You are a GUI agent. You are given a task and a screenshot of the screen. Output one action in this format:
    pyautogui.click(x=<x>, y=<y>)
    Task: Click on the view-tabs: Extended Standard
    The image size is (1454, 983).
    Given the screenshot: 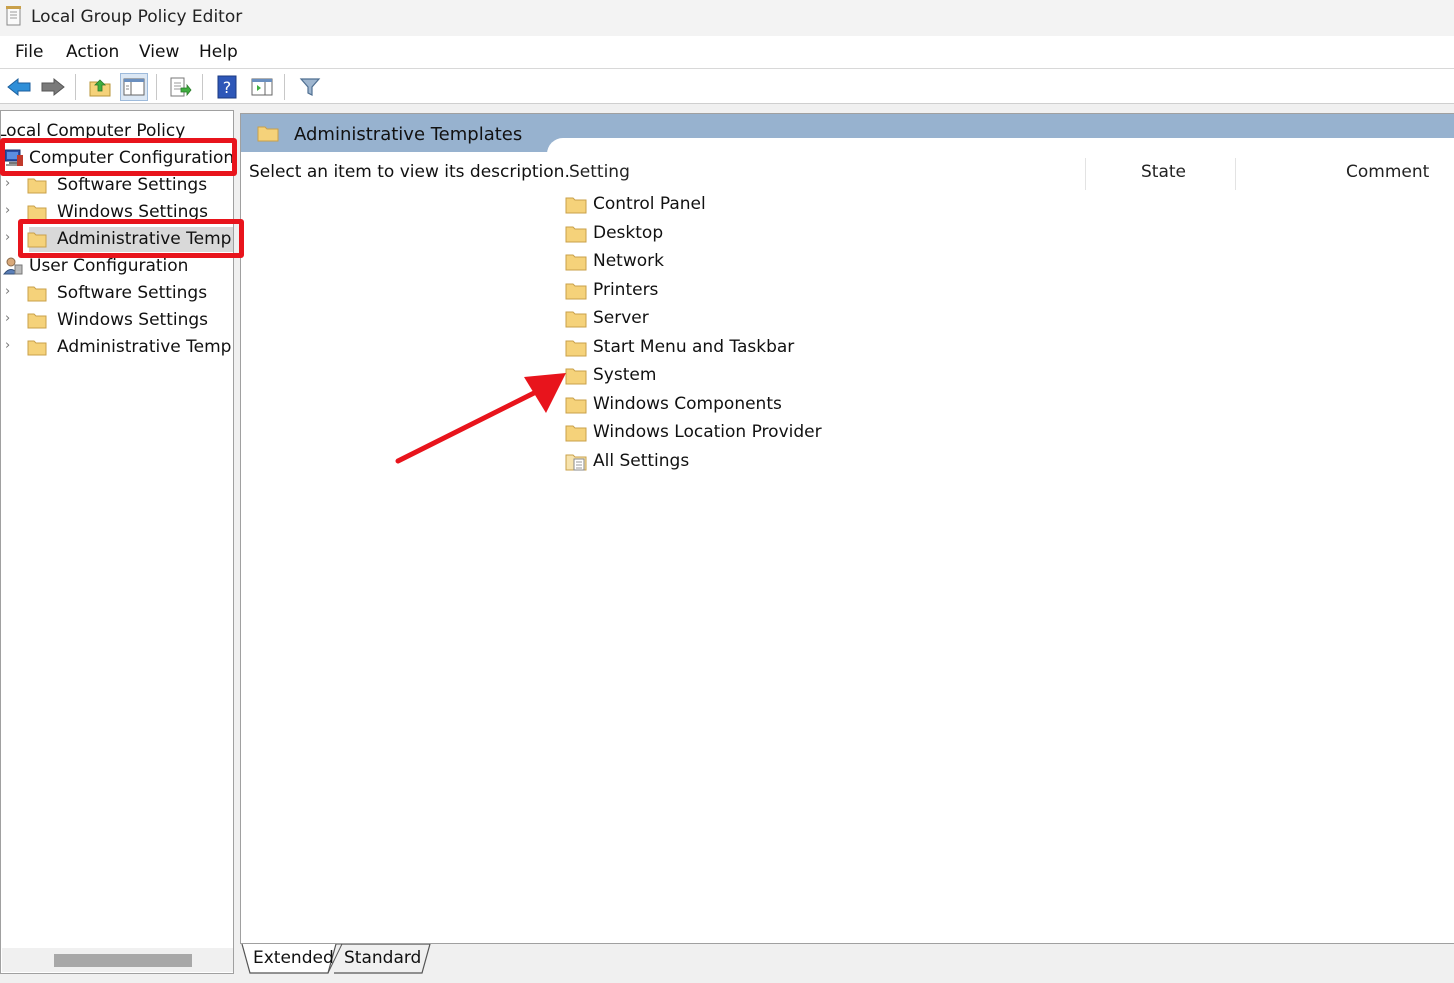 What is the action you would take?
    pyautogui.click(x=440, y=959)
    